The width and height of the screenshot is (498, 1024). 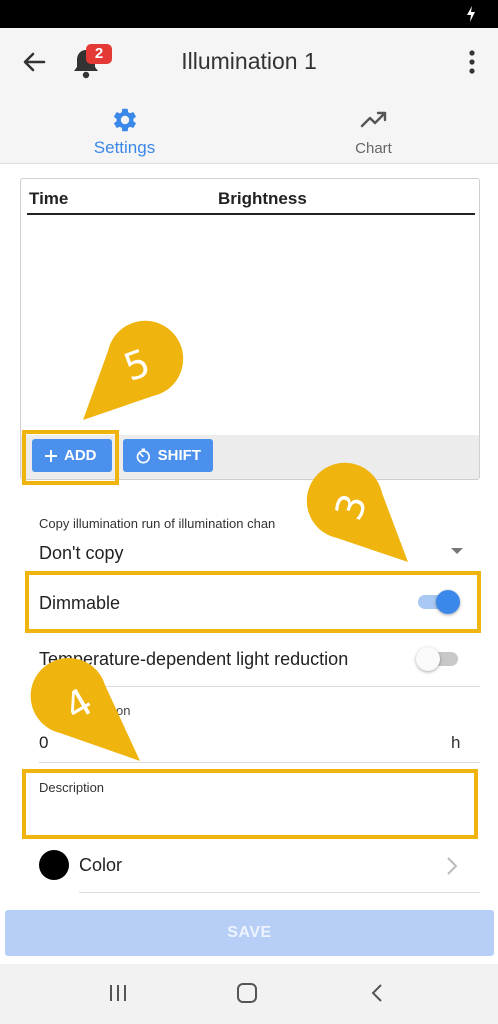 What do you see at coordinates (124, 147) in the screenshot?
I see `tab-settings-label: Settings` at bounding box center [124, 147].